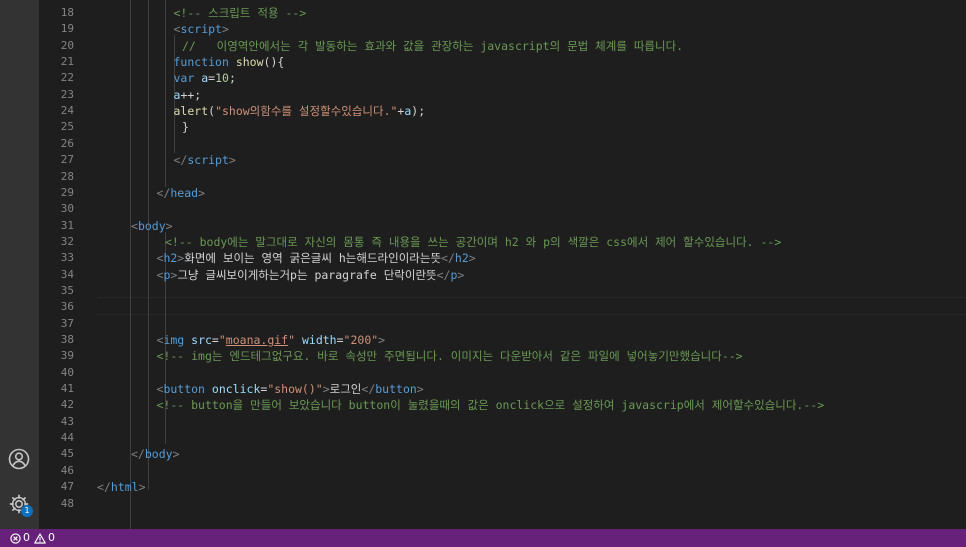  Describe the element at coordinates (67, 209) in the screenshot. I see `line-number: 30` at that location.